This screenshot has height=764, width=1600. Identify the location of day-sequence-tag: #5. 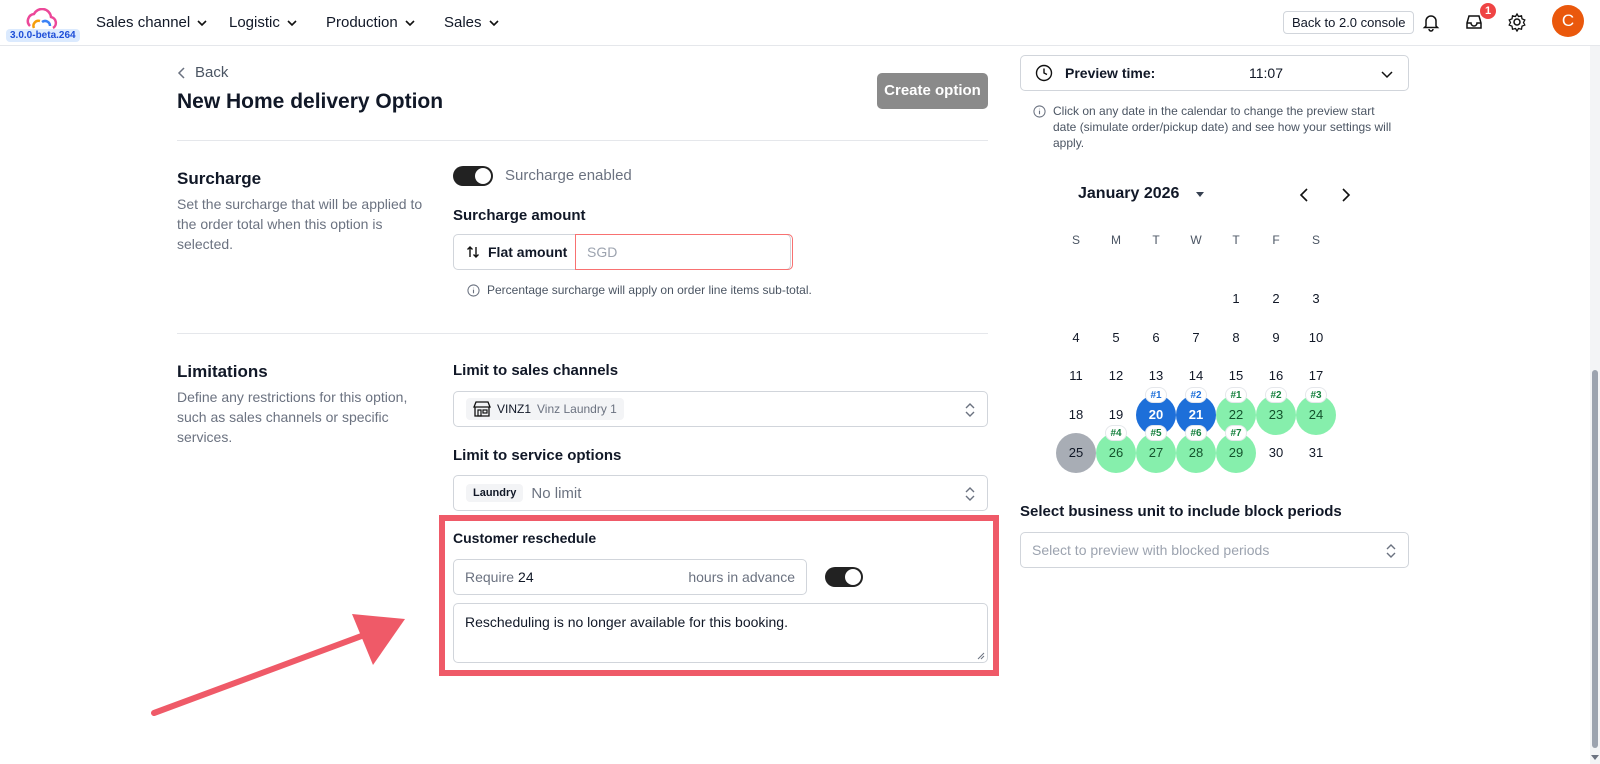
(1156, 433).